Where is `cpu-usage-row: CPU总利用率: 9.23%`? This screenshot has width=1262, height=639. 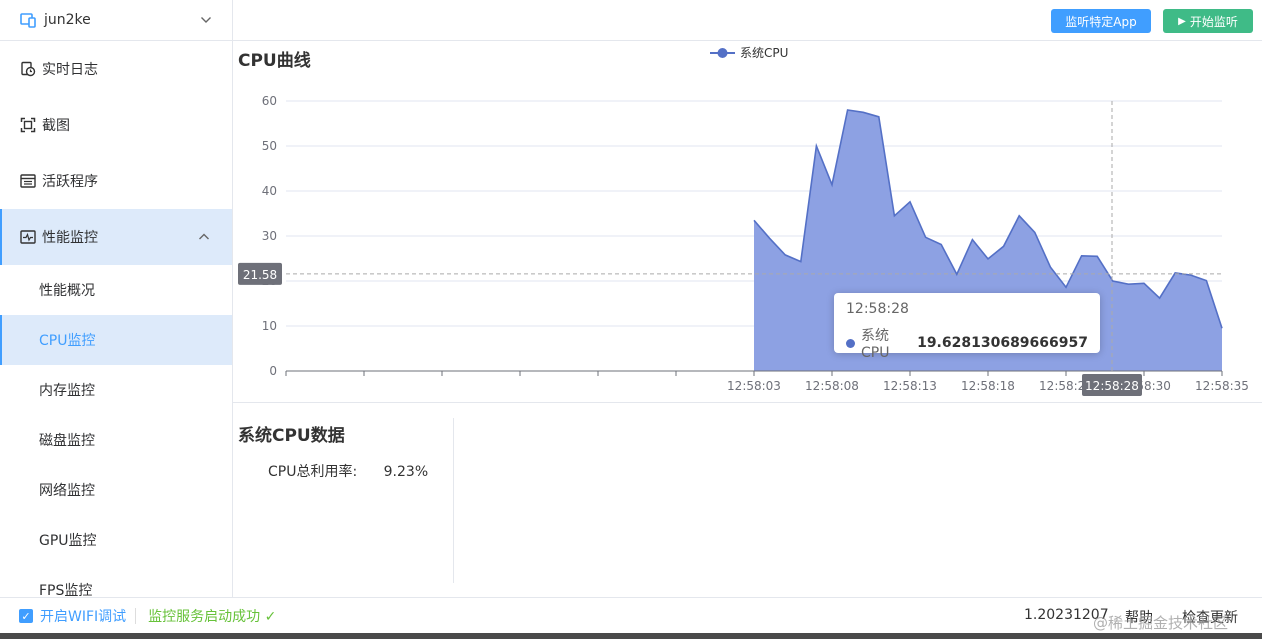 cpu-usage-row: CPU总利用率: 9.23% is located at coordinates (348, 471).